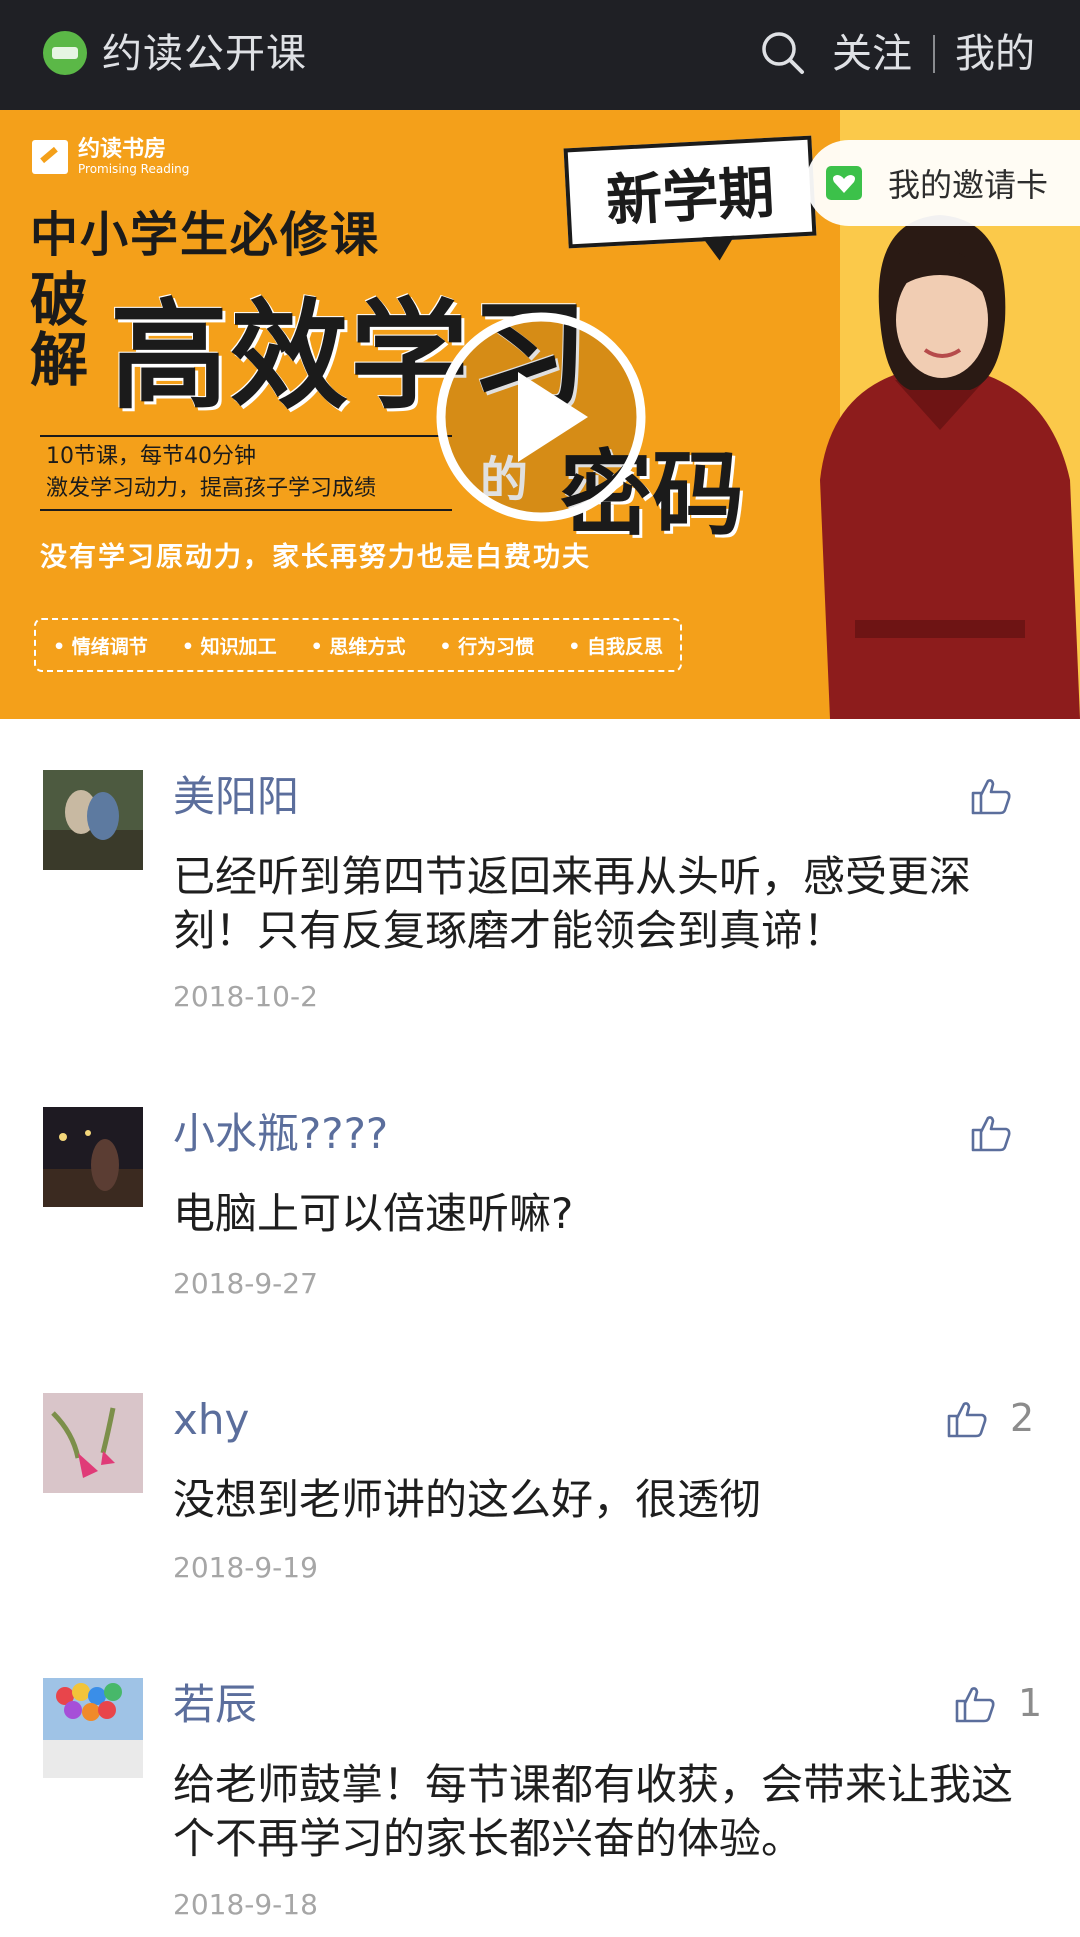 The height and width of the screenshot is (1937, 1080). I want to click on mine-button: 我的, so click(995, 54).